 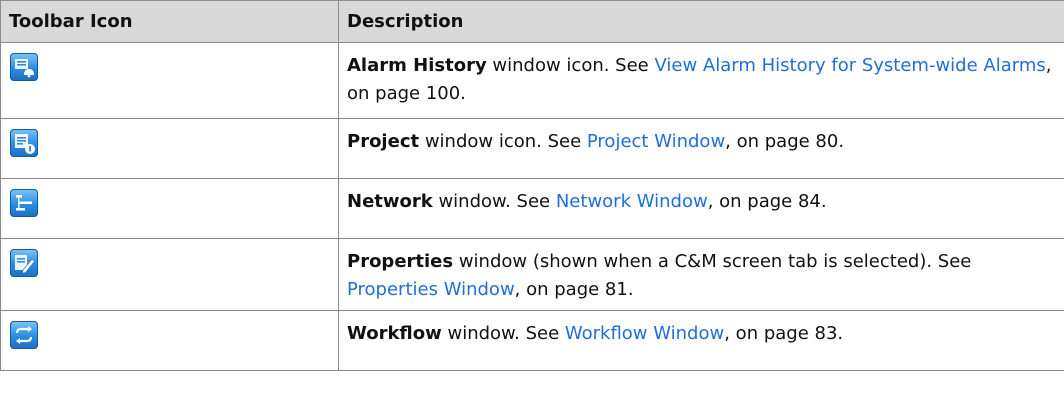 What do you see at coordinates (644, 333) in the screenshot?
I see `workflow-window-link: Workflow Window` at bounding box center [644, 333].